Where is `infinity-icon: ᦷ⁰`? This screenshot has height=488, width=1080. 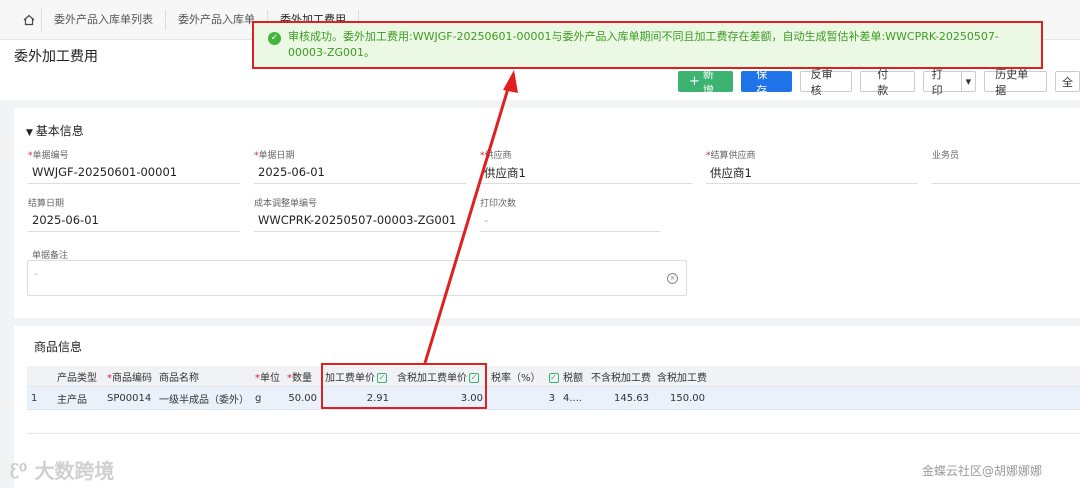 infinity-icon: ᦷ⁰ is located at coordinates (22, 471).